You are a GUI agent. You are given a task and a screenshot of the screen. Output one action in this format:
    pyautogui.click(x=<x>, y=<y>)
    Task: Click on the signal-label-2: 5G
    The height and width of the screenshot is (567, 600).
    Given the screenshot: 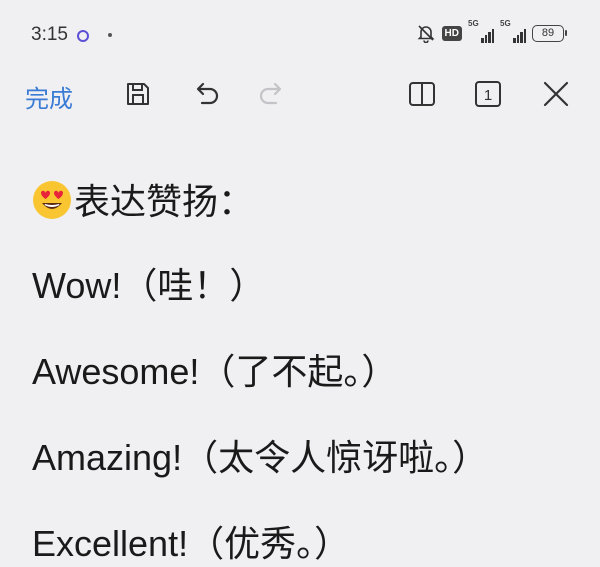 What is the action you would take?
    pyautogui.click(x=505, y=23)
    